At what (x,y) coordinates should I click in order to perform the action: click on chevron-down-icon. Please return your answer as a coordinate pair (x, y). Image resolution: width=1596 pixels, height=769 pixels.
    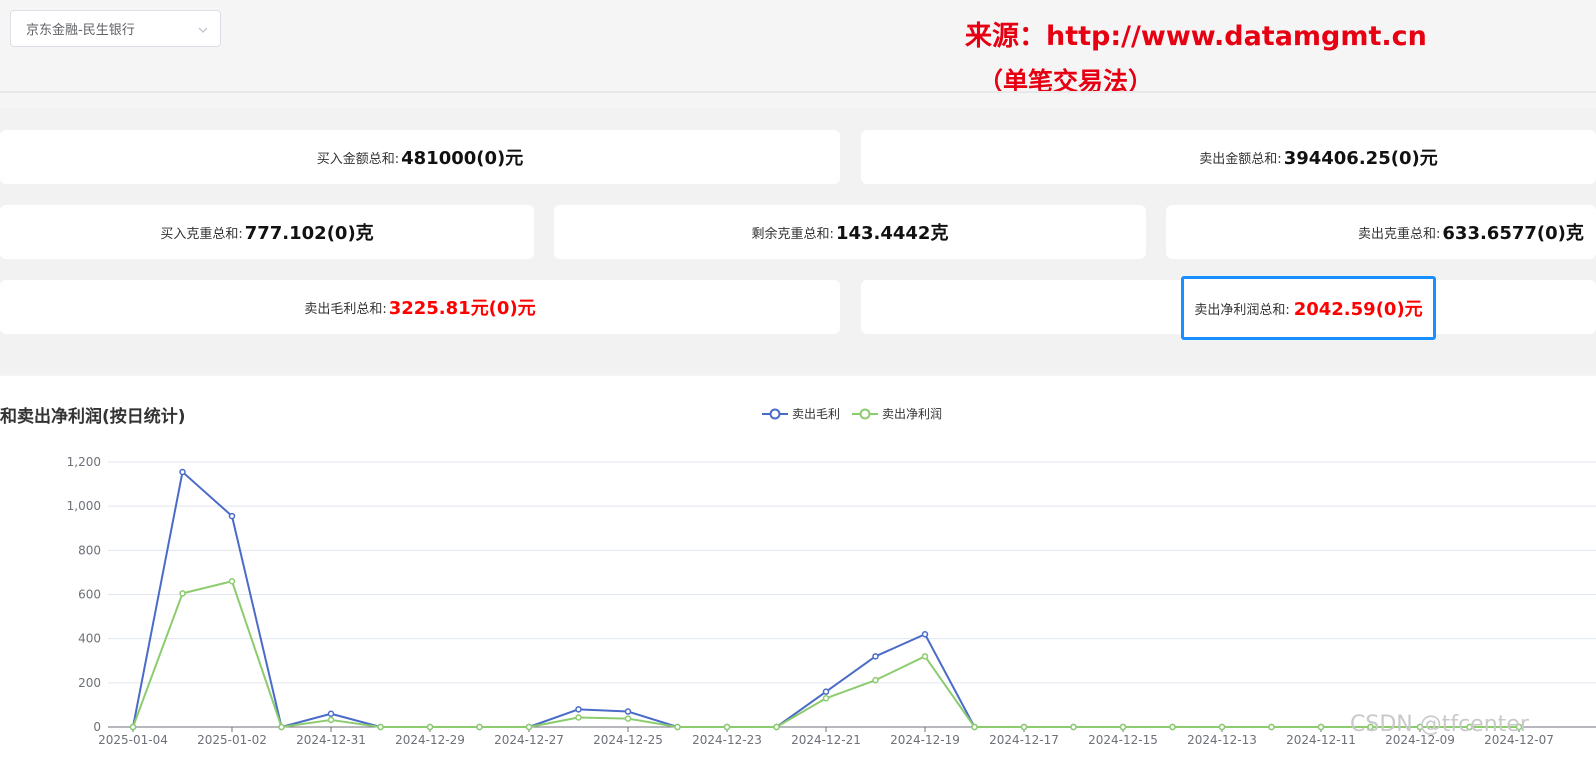
    Looking at the image, I should click on (203, 30).